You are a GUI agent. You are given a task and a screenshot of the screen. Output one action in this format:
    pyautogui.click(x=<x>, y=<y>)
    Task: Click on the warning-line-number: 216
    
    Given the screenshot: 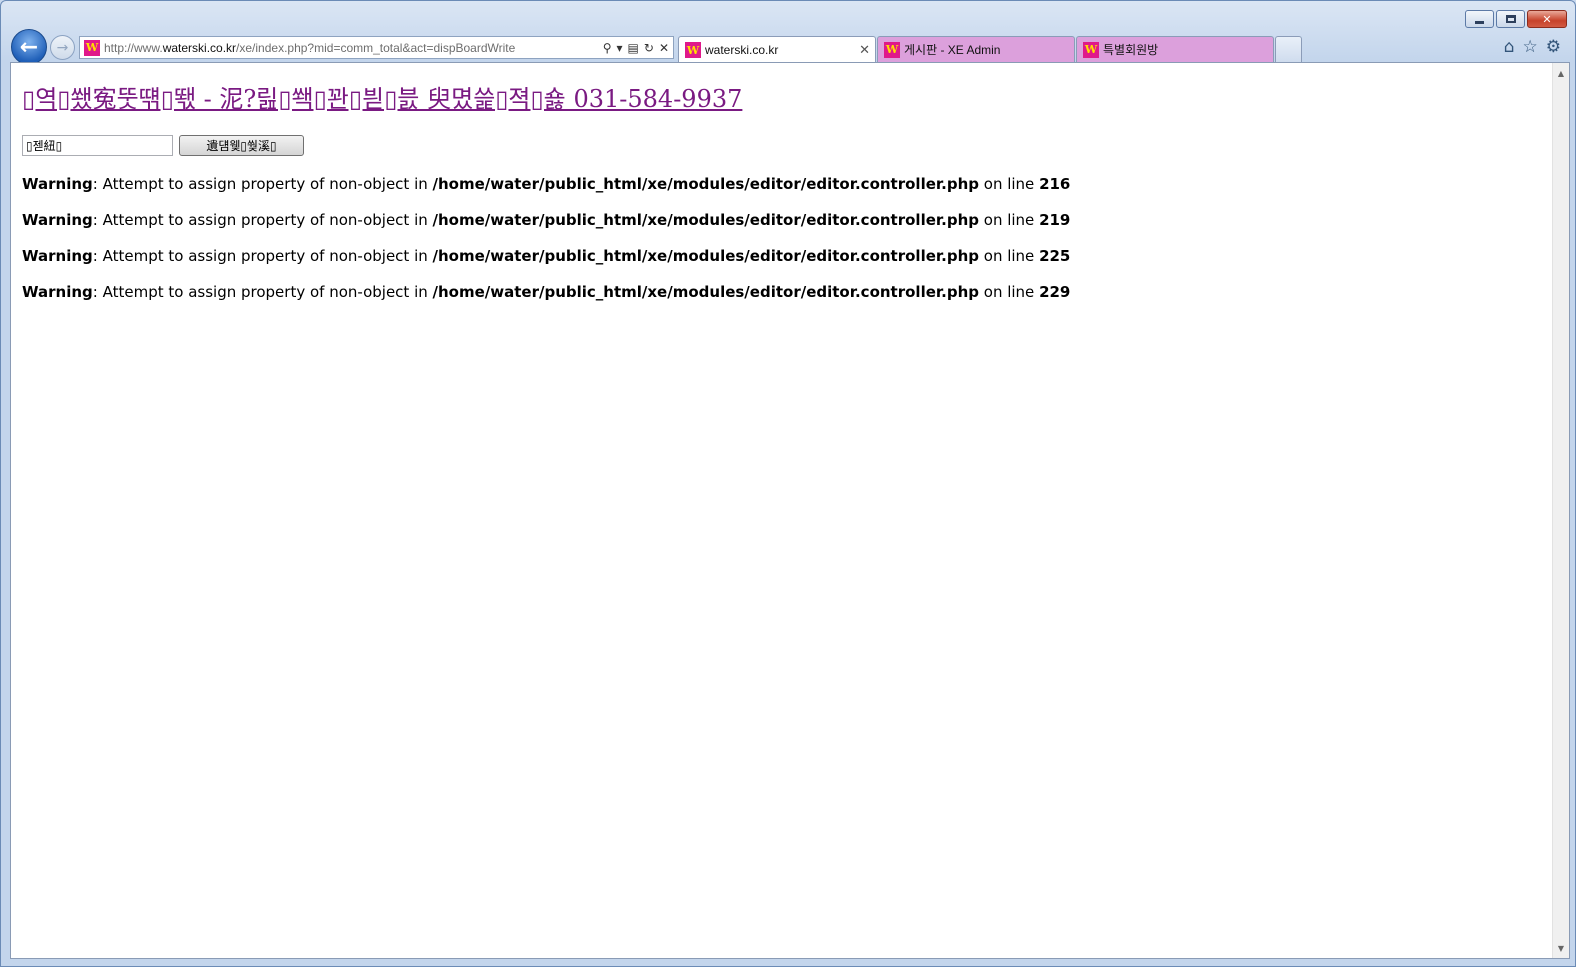 What is the action you would take?
    pyautogui.click(x=1055, y=184)
    